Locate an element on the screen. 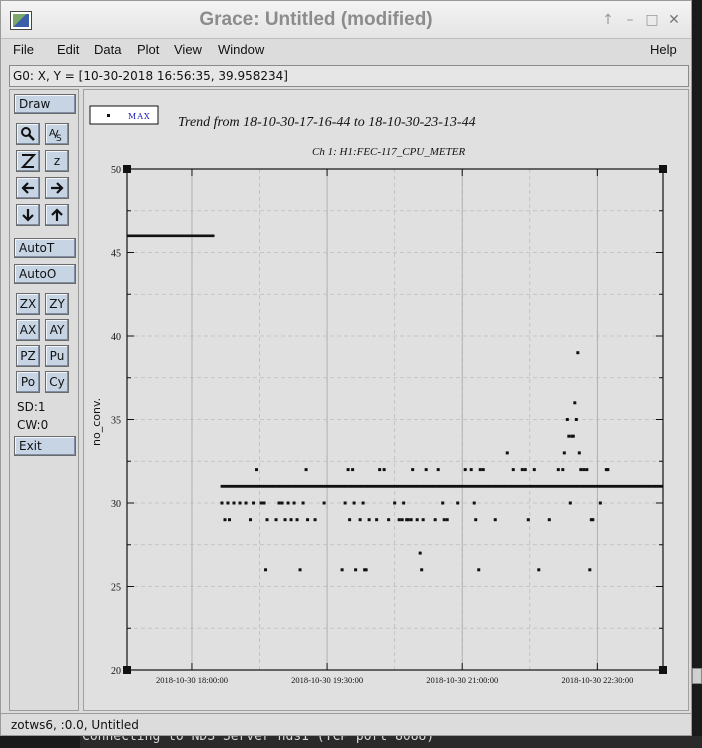  zoom-z-button is located at coordinates (28, 161).